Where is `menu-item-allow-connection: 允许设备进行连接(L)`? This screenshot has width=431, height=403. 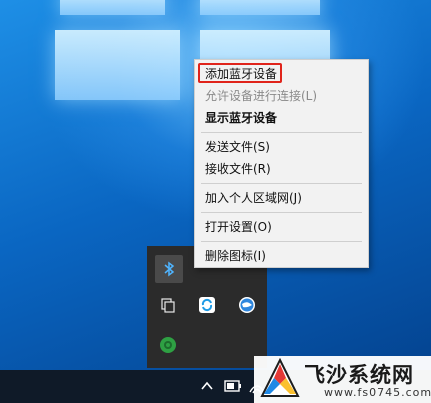
menu-item-allow-connection: 允许设备进行连接(L) is located at coordinates (261, 96).